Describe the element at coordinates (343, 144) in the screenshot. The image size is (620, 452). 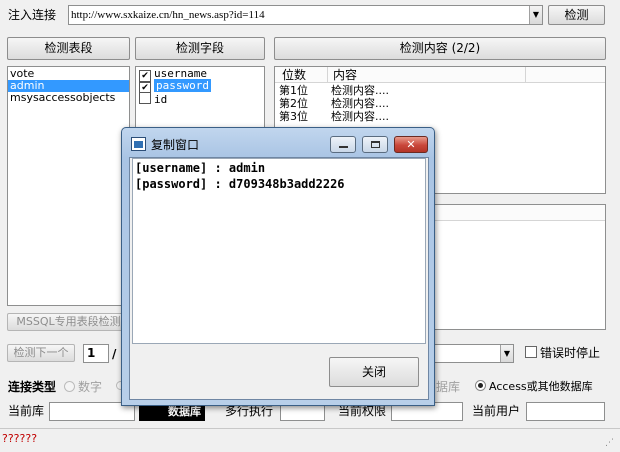
I see `minimize-button` at that location.